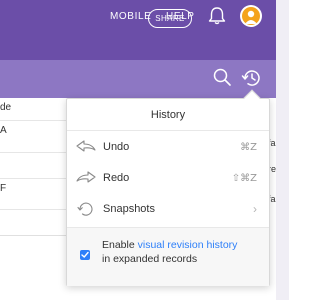 The width and height of the screenshot is (320, 300). I want to click on redo-icon, so click(86, 178).